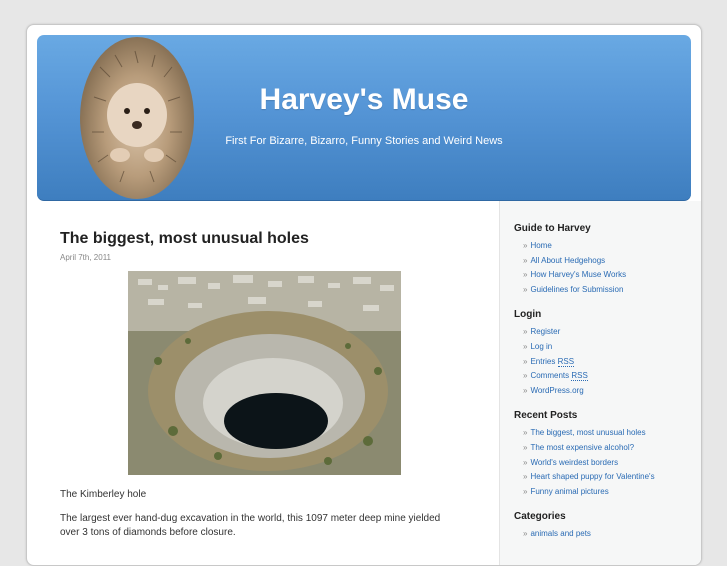  I want to click on wordpress-link: WordPress.org, so click(556, 390).